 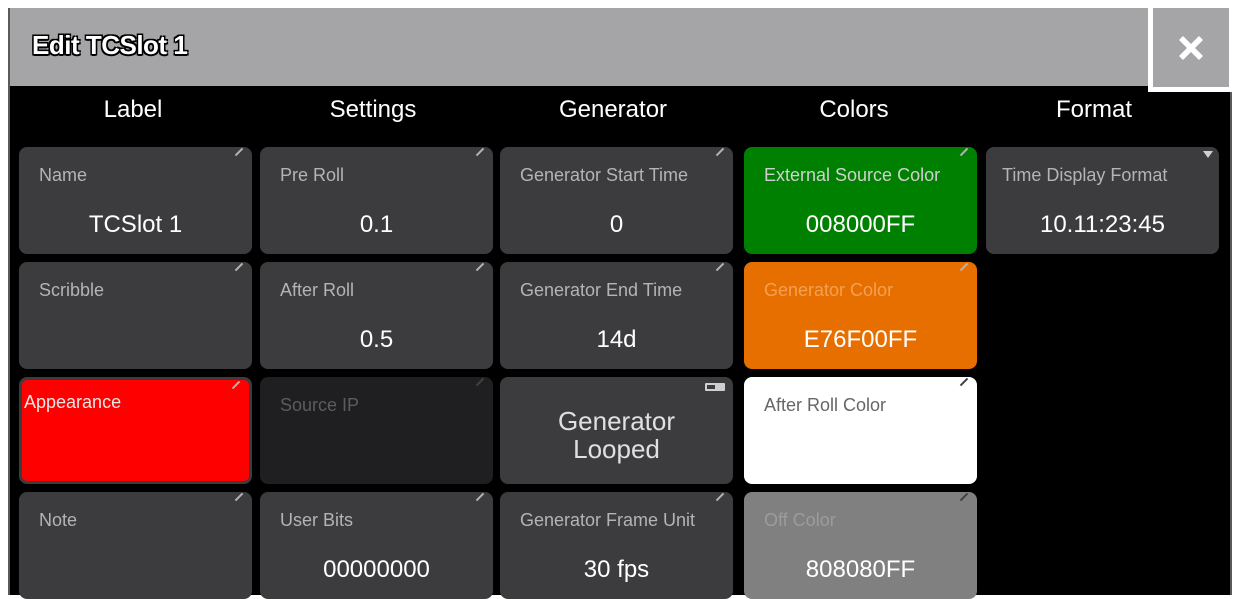 I want to click on external-source-color-value: 008000FF, so click(x=860, y=224).